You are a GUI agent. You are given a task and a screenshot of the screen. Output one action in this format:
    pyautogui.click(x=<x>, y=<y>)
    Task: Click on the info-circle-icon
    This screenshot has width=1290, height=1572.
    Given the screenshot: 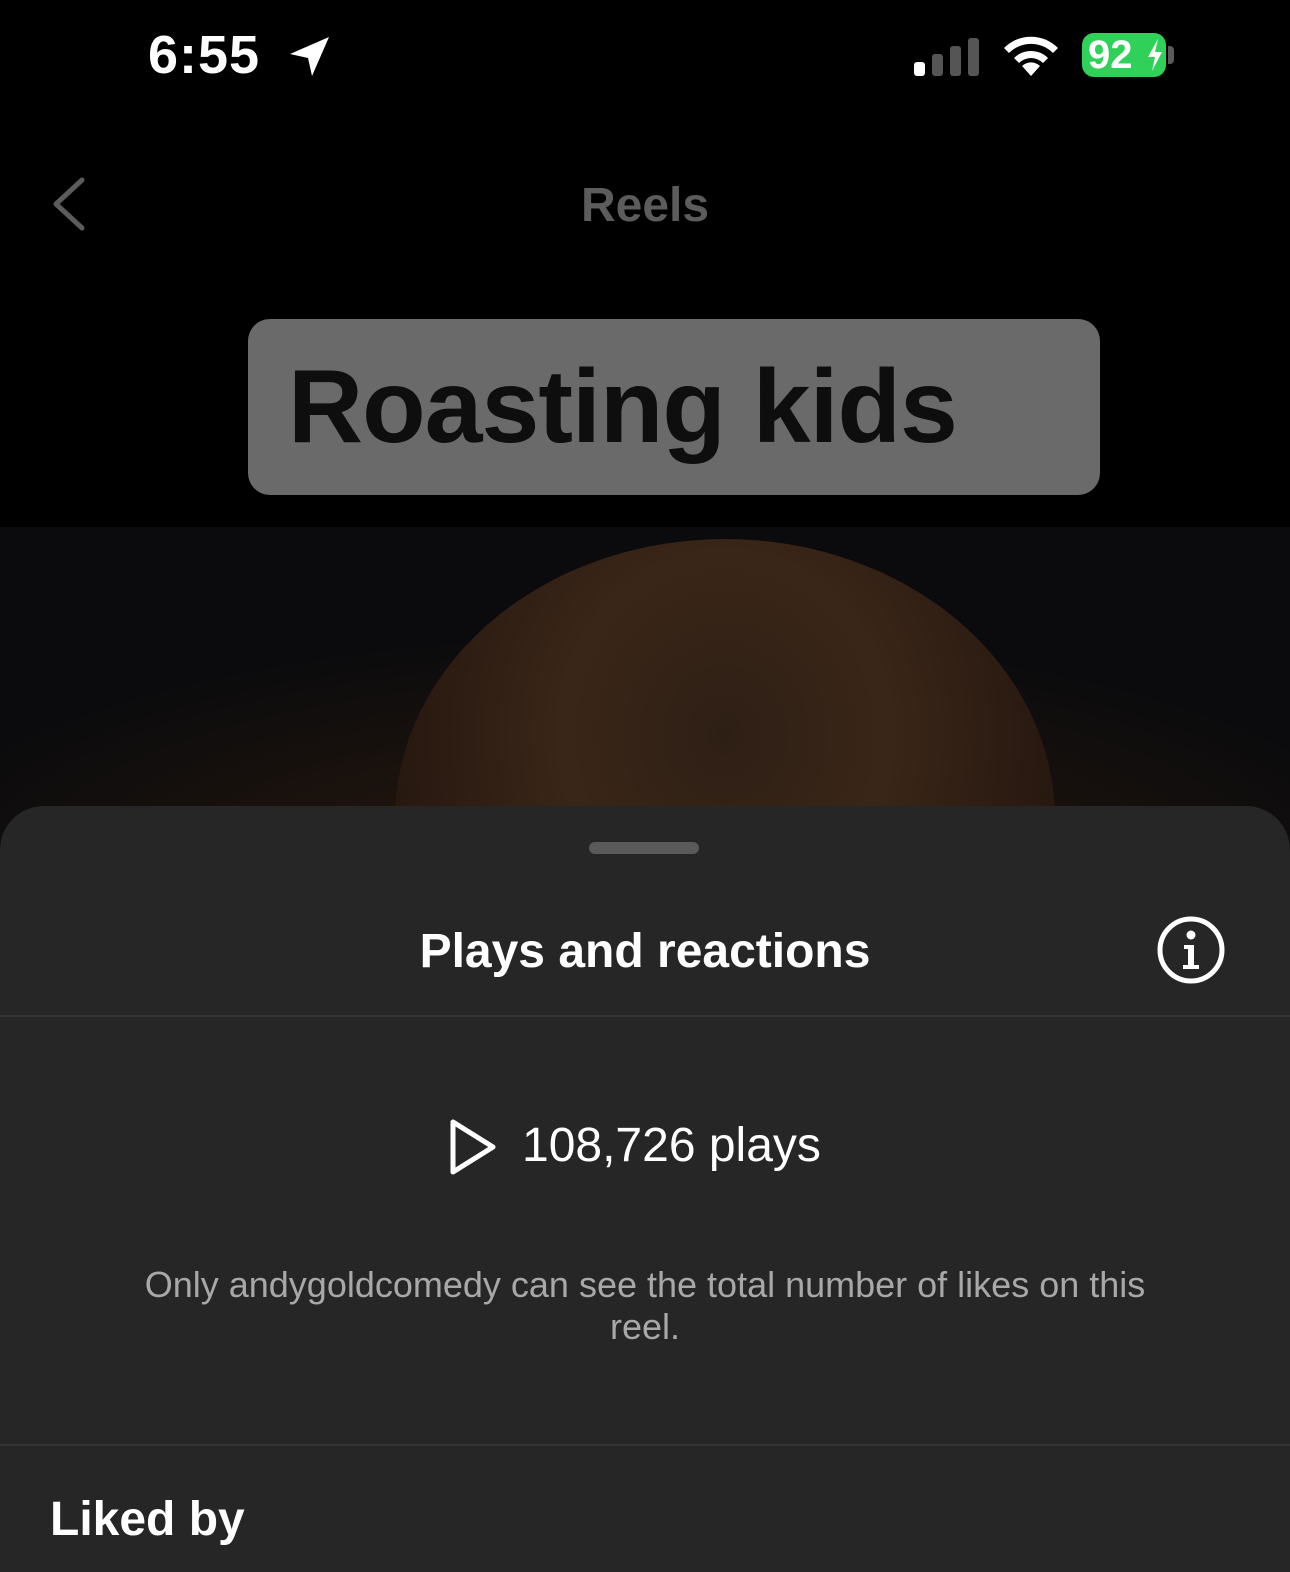 What is the action you would take?
    pyautogui.click(x=1191, y=950)
    